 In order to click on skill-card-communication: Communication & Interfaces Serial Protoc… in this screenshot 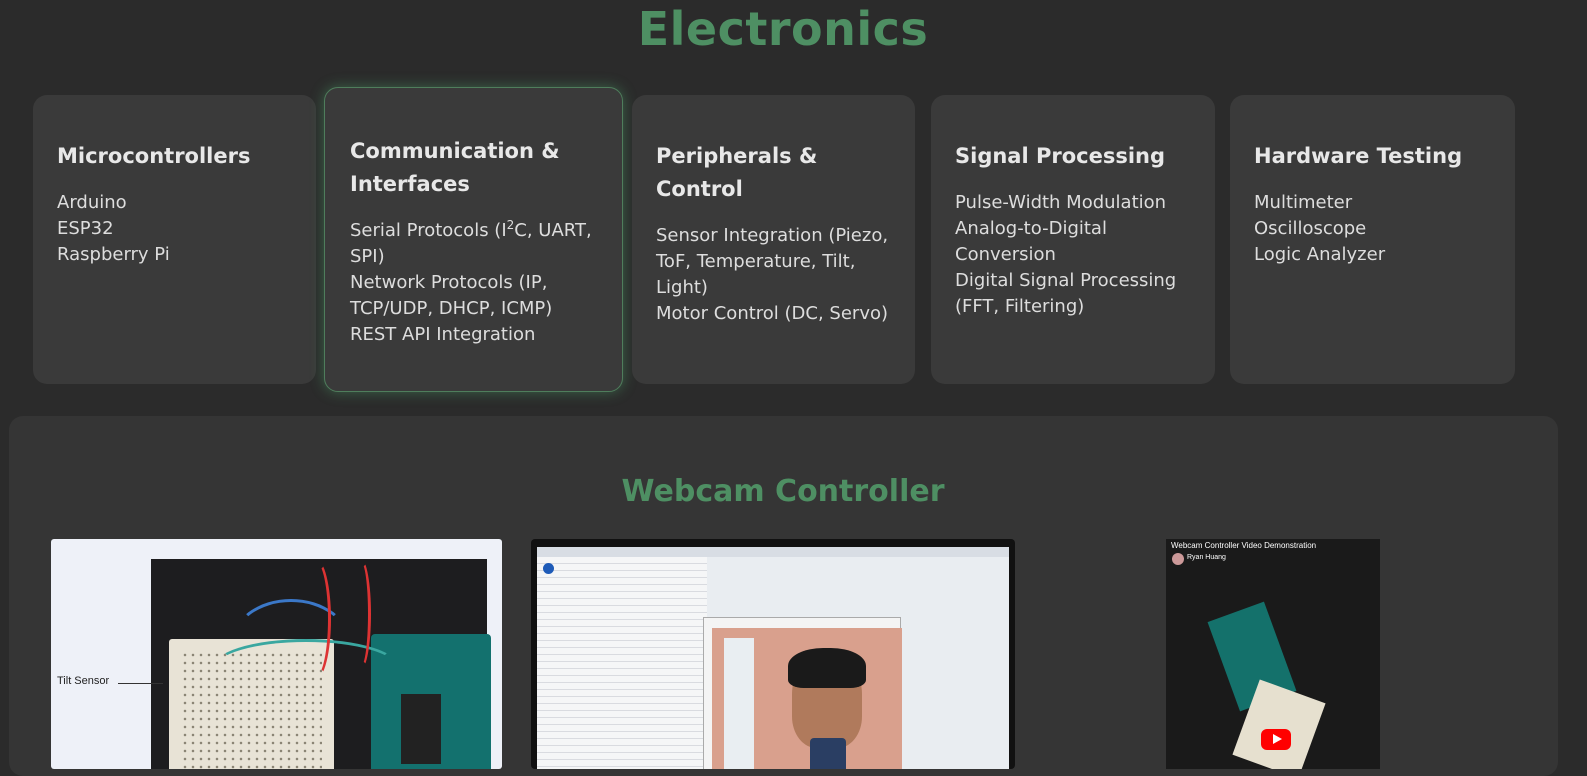, I will do `click(473, 239)`.